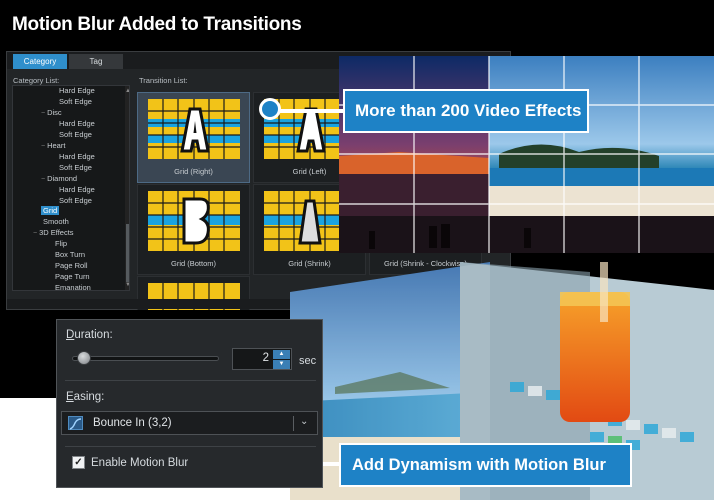 The image size is (714, 500). Describe the element at coordinates (40, 61) in the screenshot. I see `tab-category: Category` at that location.